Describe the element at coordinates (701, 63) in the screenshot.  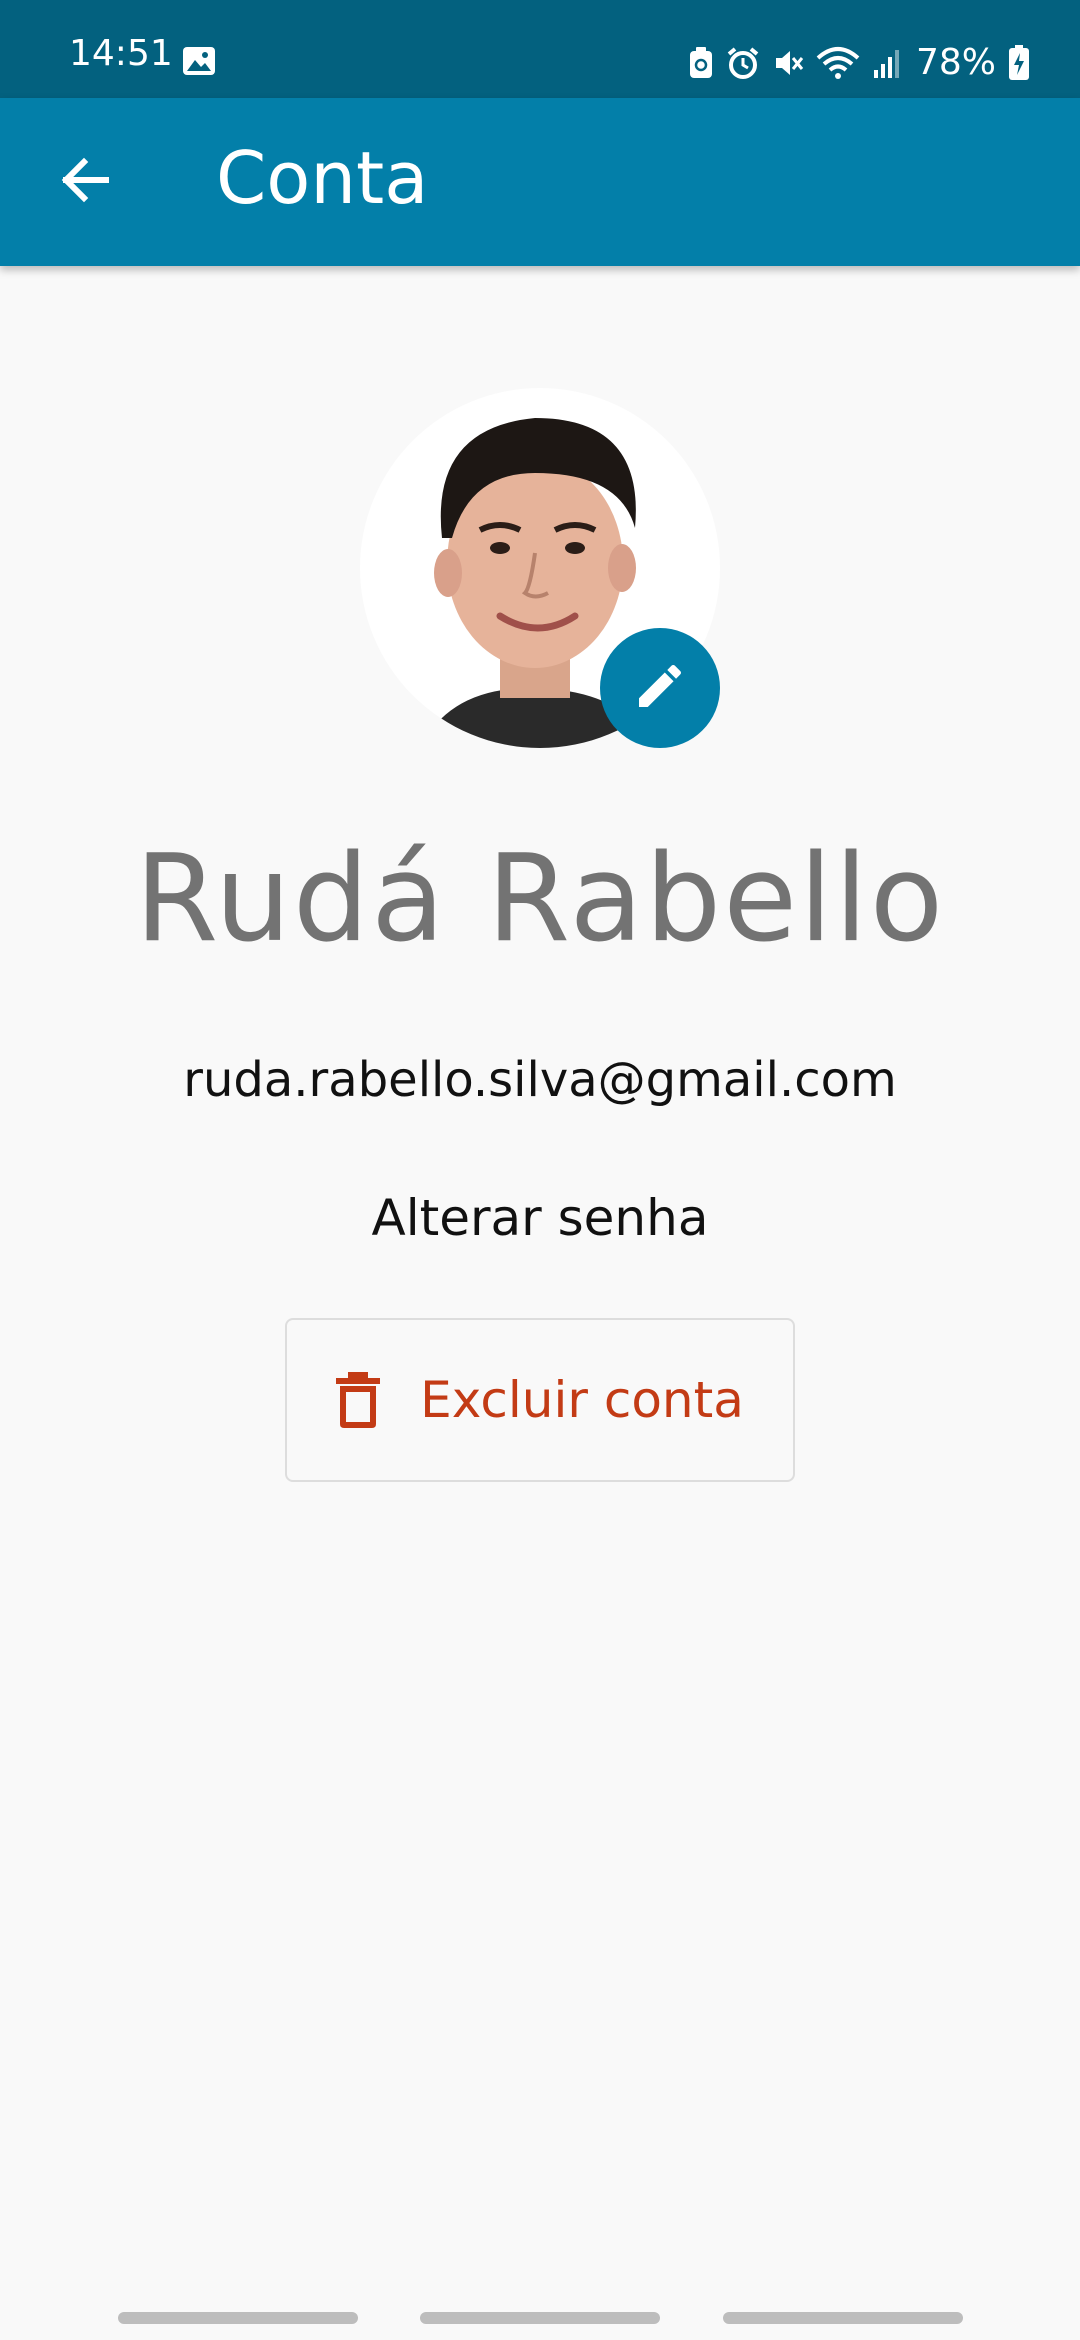
I see `battery-saver-icon` at that location.